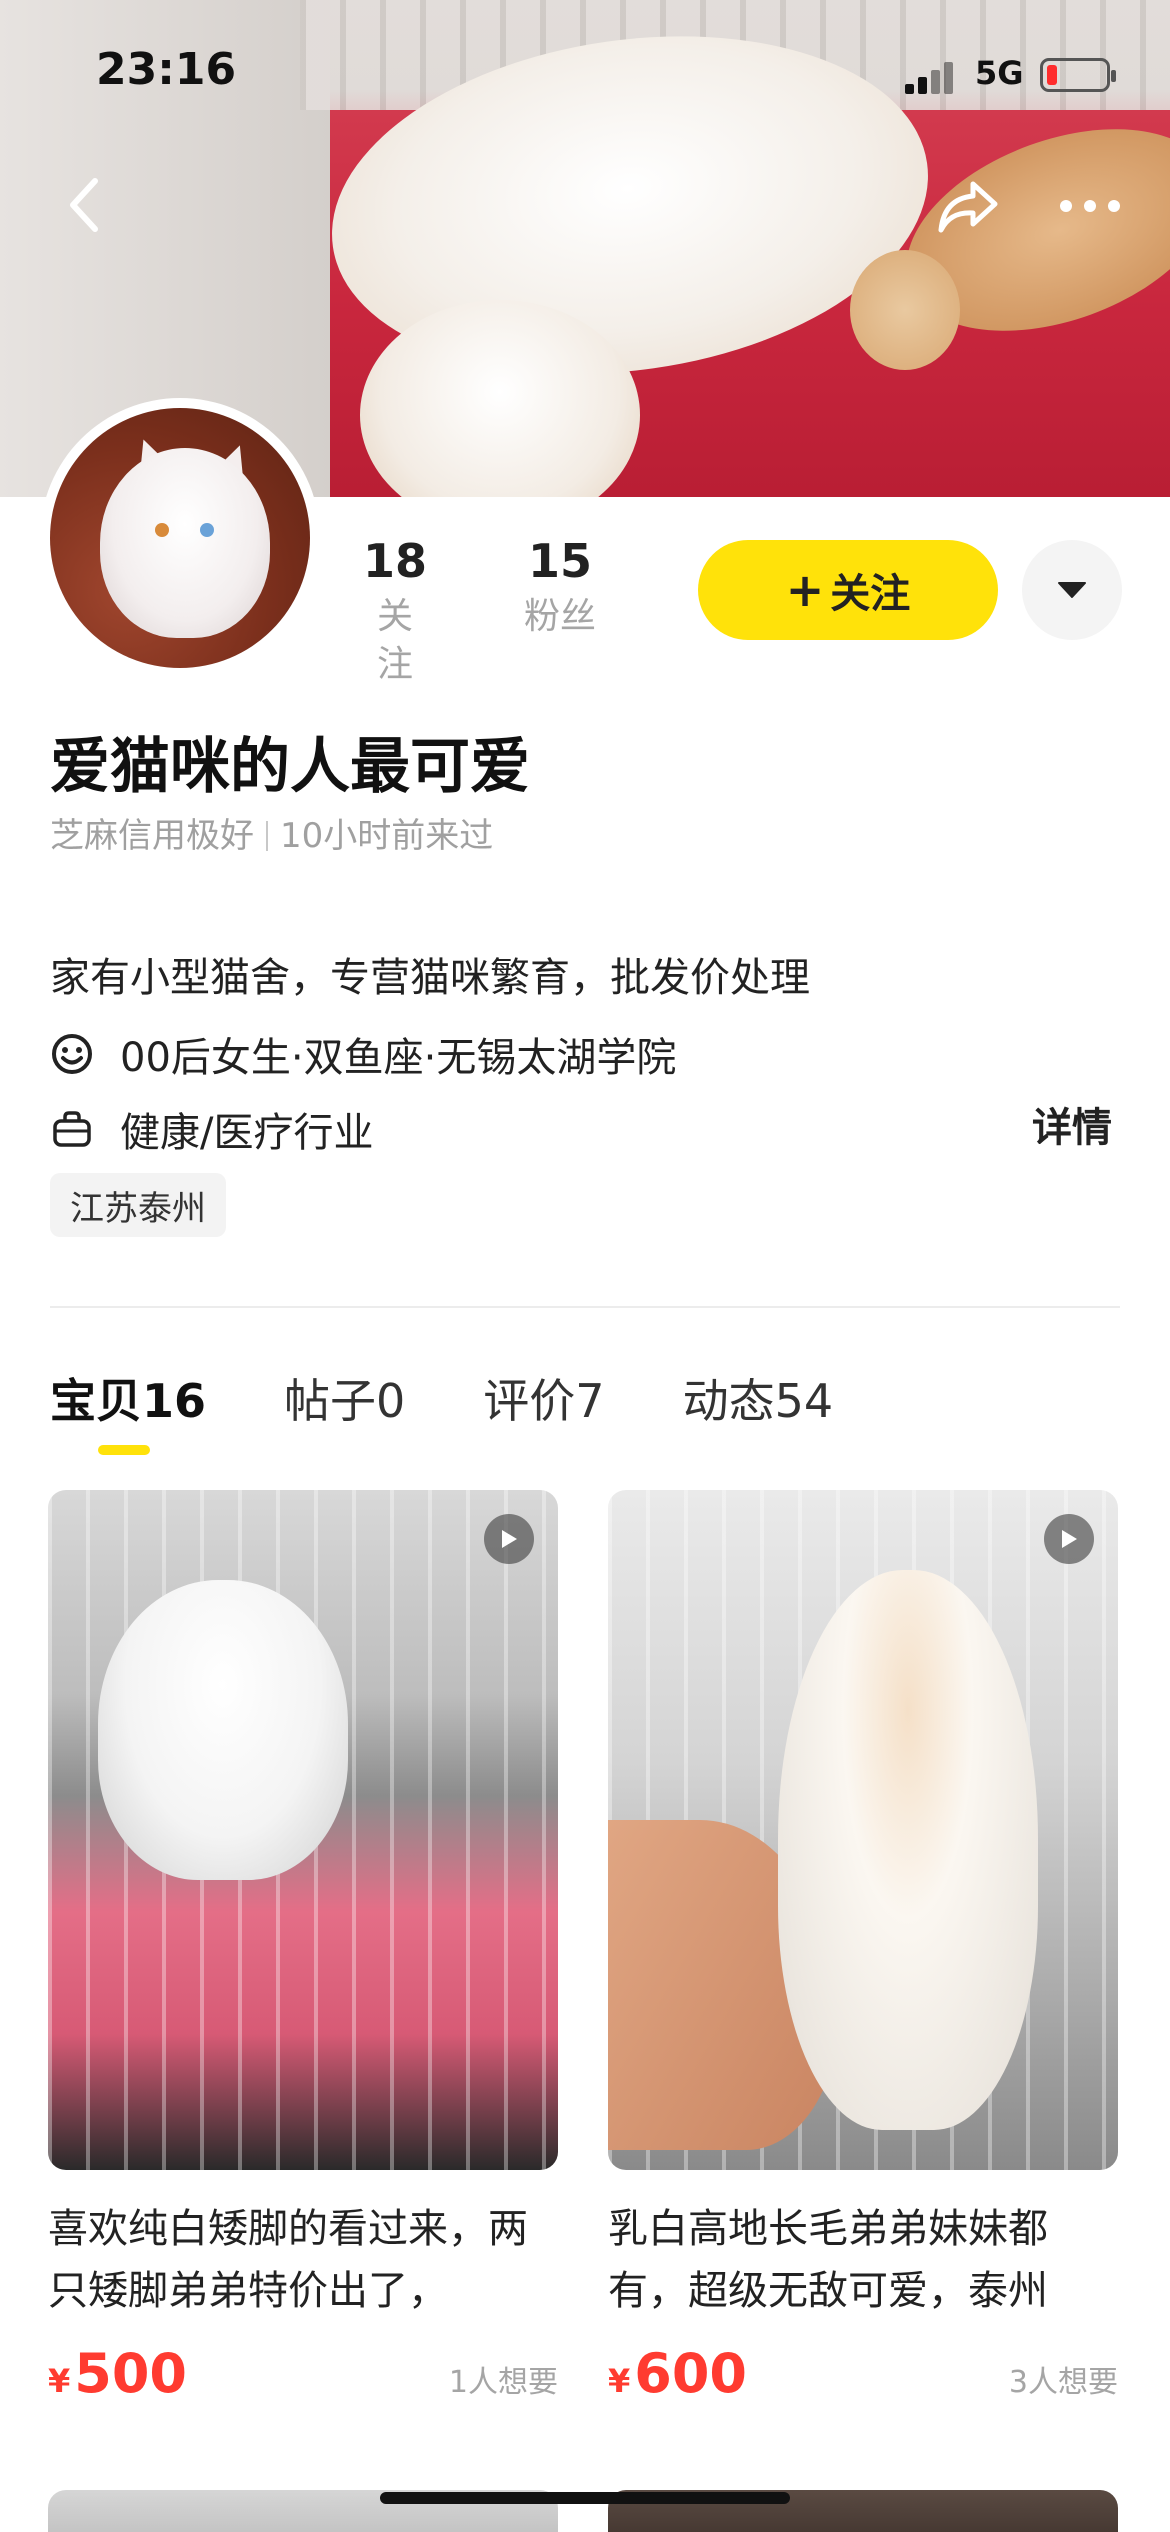 Image resolution: width=1170 pixels, height=2532 pixels. I want to click on dropdown-button, so click(1072, 590).